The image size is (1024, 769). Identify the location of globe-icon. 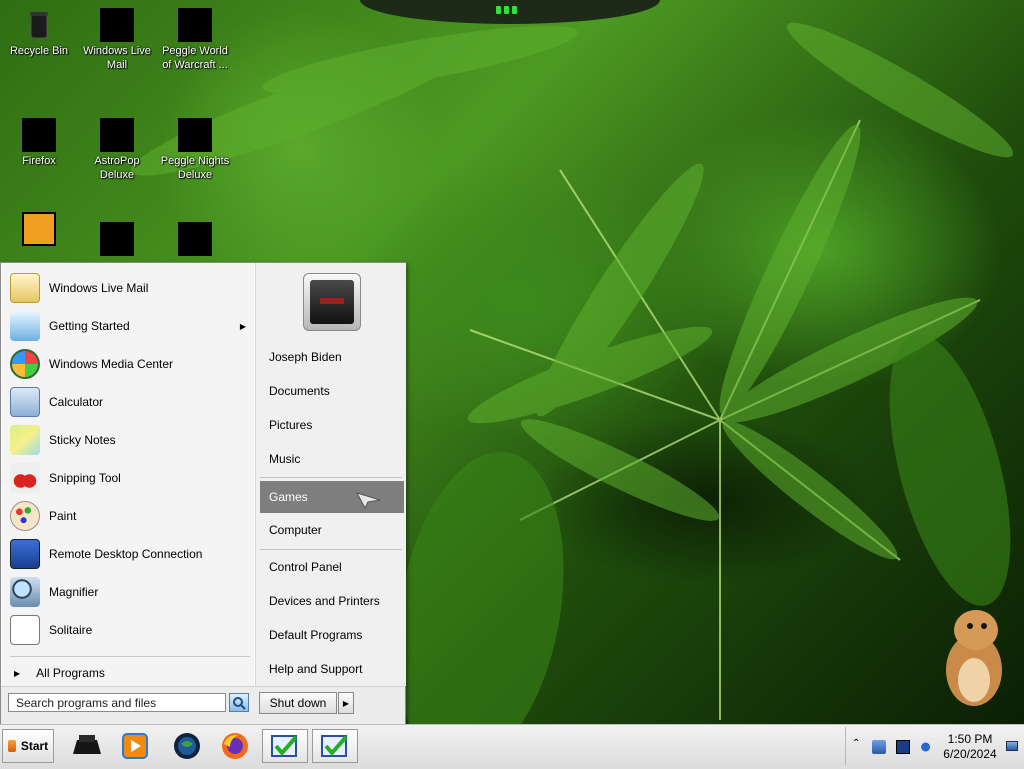
(187, 746).